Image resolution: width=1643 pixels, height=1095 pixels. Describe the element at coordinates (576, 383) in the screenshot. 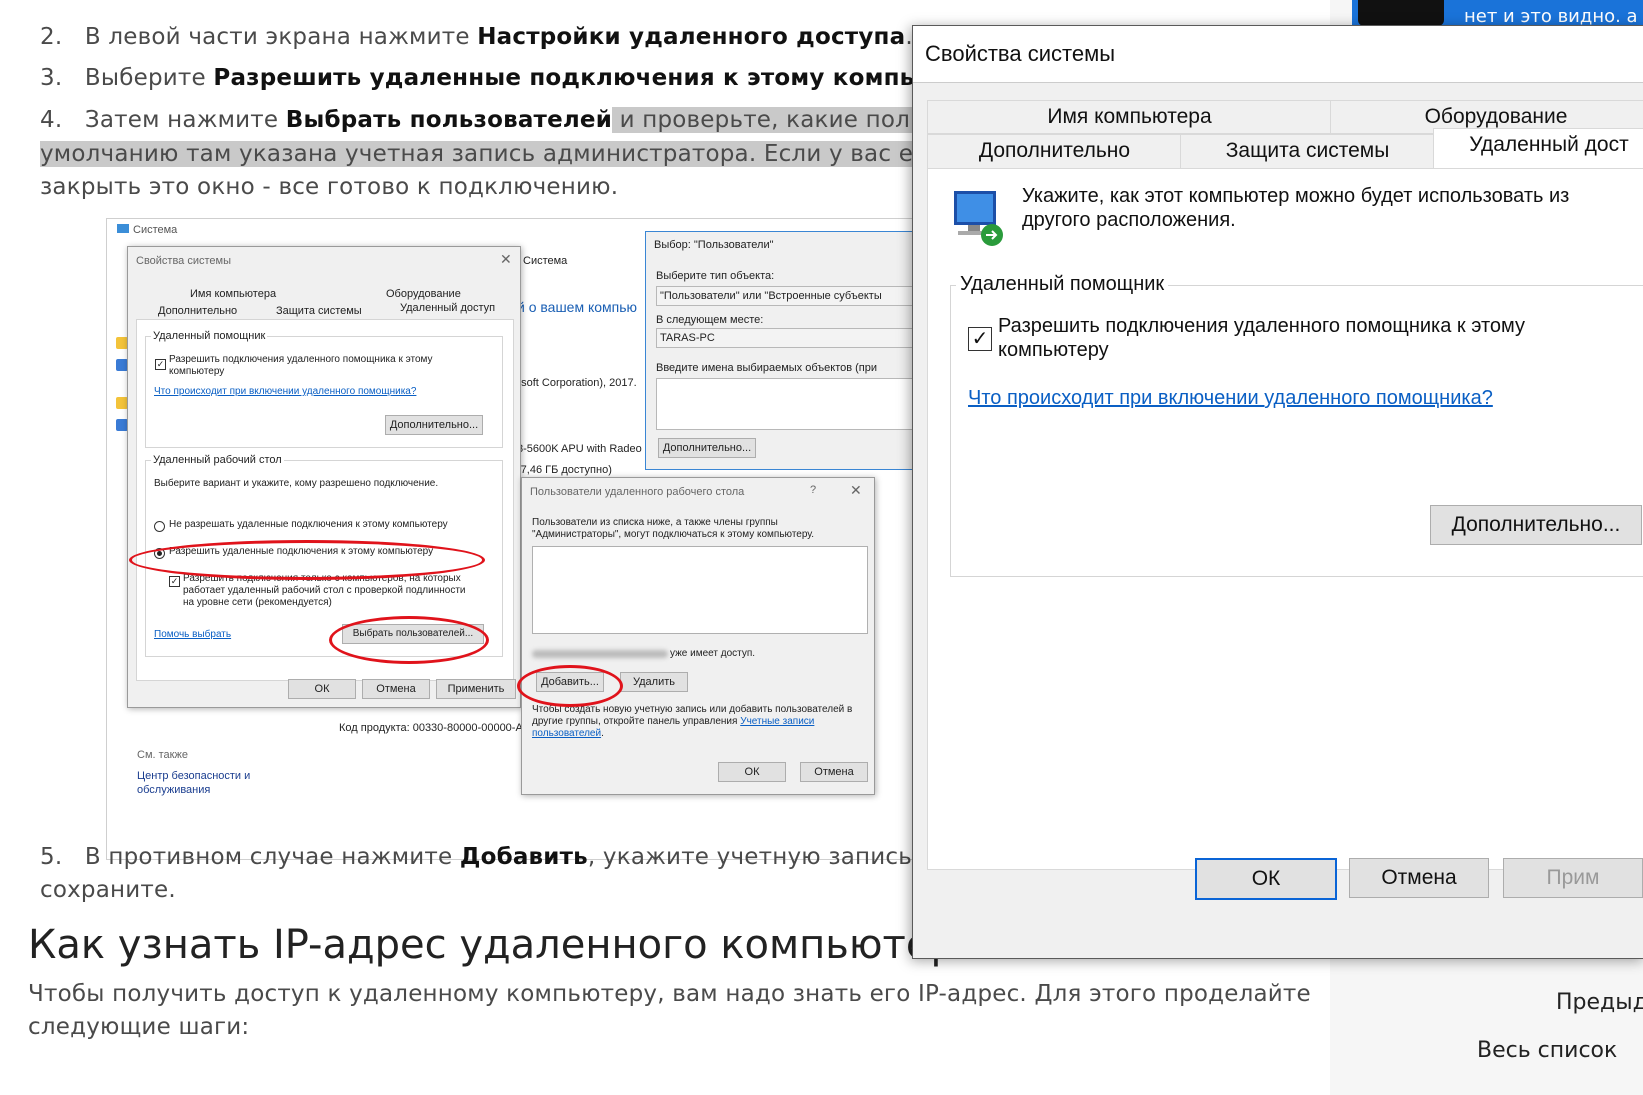

I see `bg-corp-text: osoft Corporation), 2017.` at that location.